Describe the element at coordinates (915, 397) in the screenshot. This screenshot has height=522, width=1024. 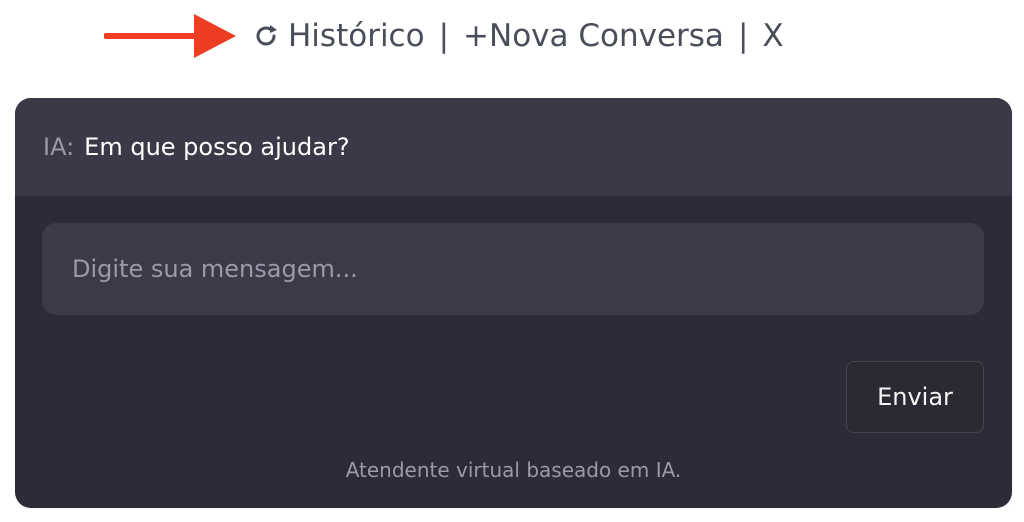
I see `send-button: Enviar` at that location.